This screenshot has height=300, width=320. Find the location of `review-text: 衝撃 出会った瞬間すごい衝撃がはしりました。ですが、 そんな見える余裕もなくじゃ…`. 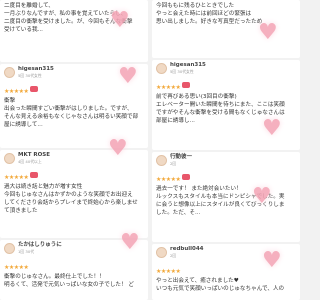

review-text: 衝撃 出会った瞬間すごい衝撃がはしりました。ですが、 そんな見える余裕もなくじゃ… is located at coordinates (74, 113).